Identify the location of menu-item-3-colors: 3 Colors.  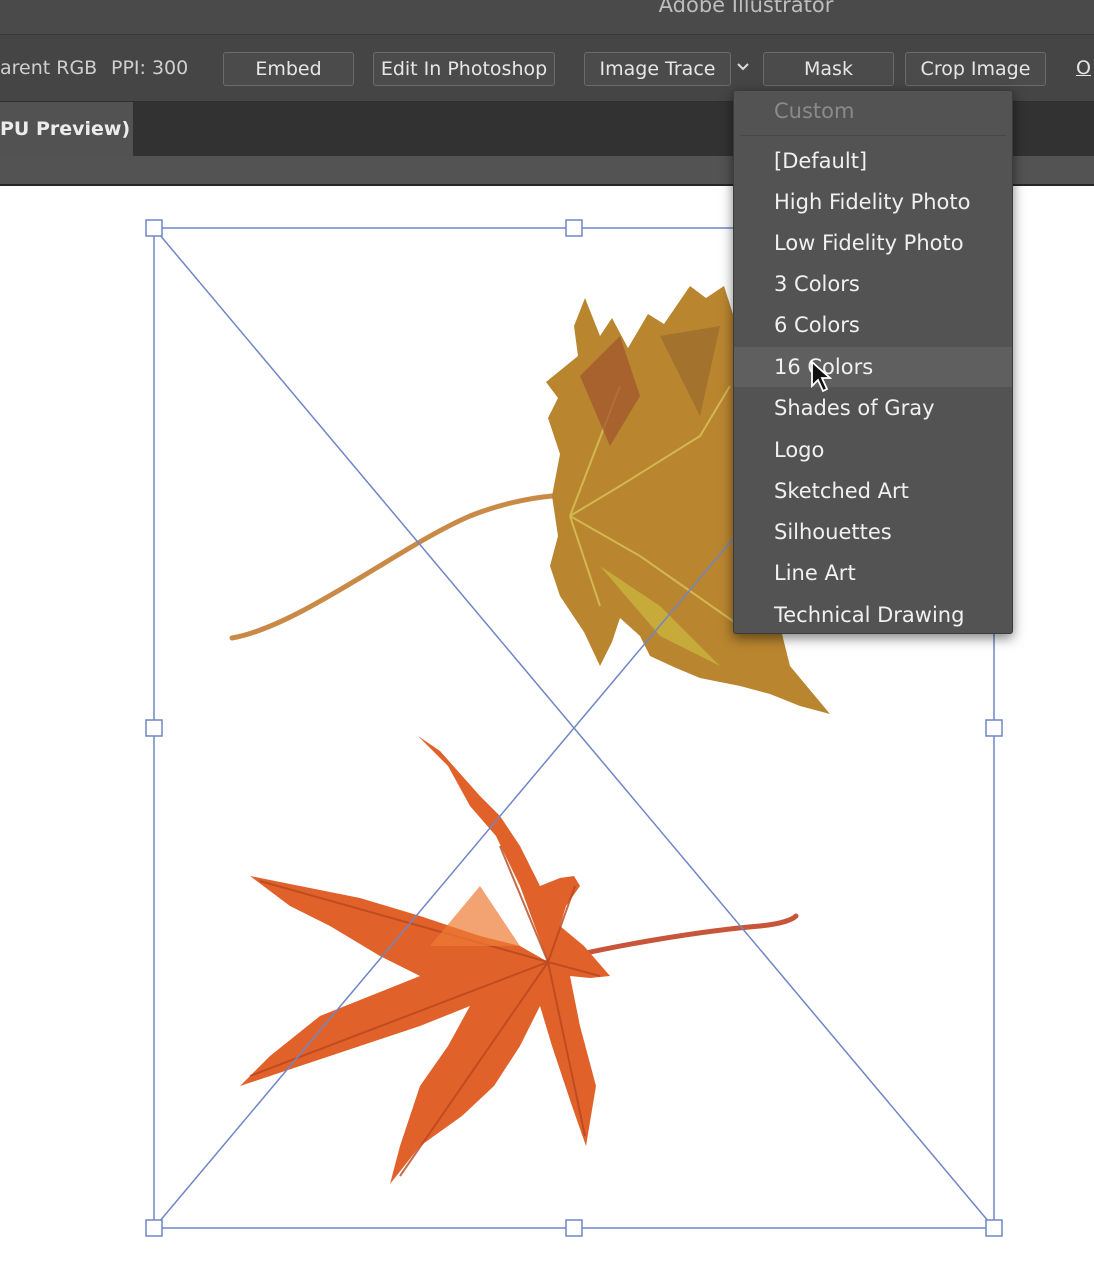
(873, 284).